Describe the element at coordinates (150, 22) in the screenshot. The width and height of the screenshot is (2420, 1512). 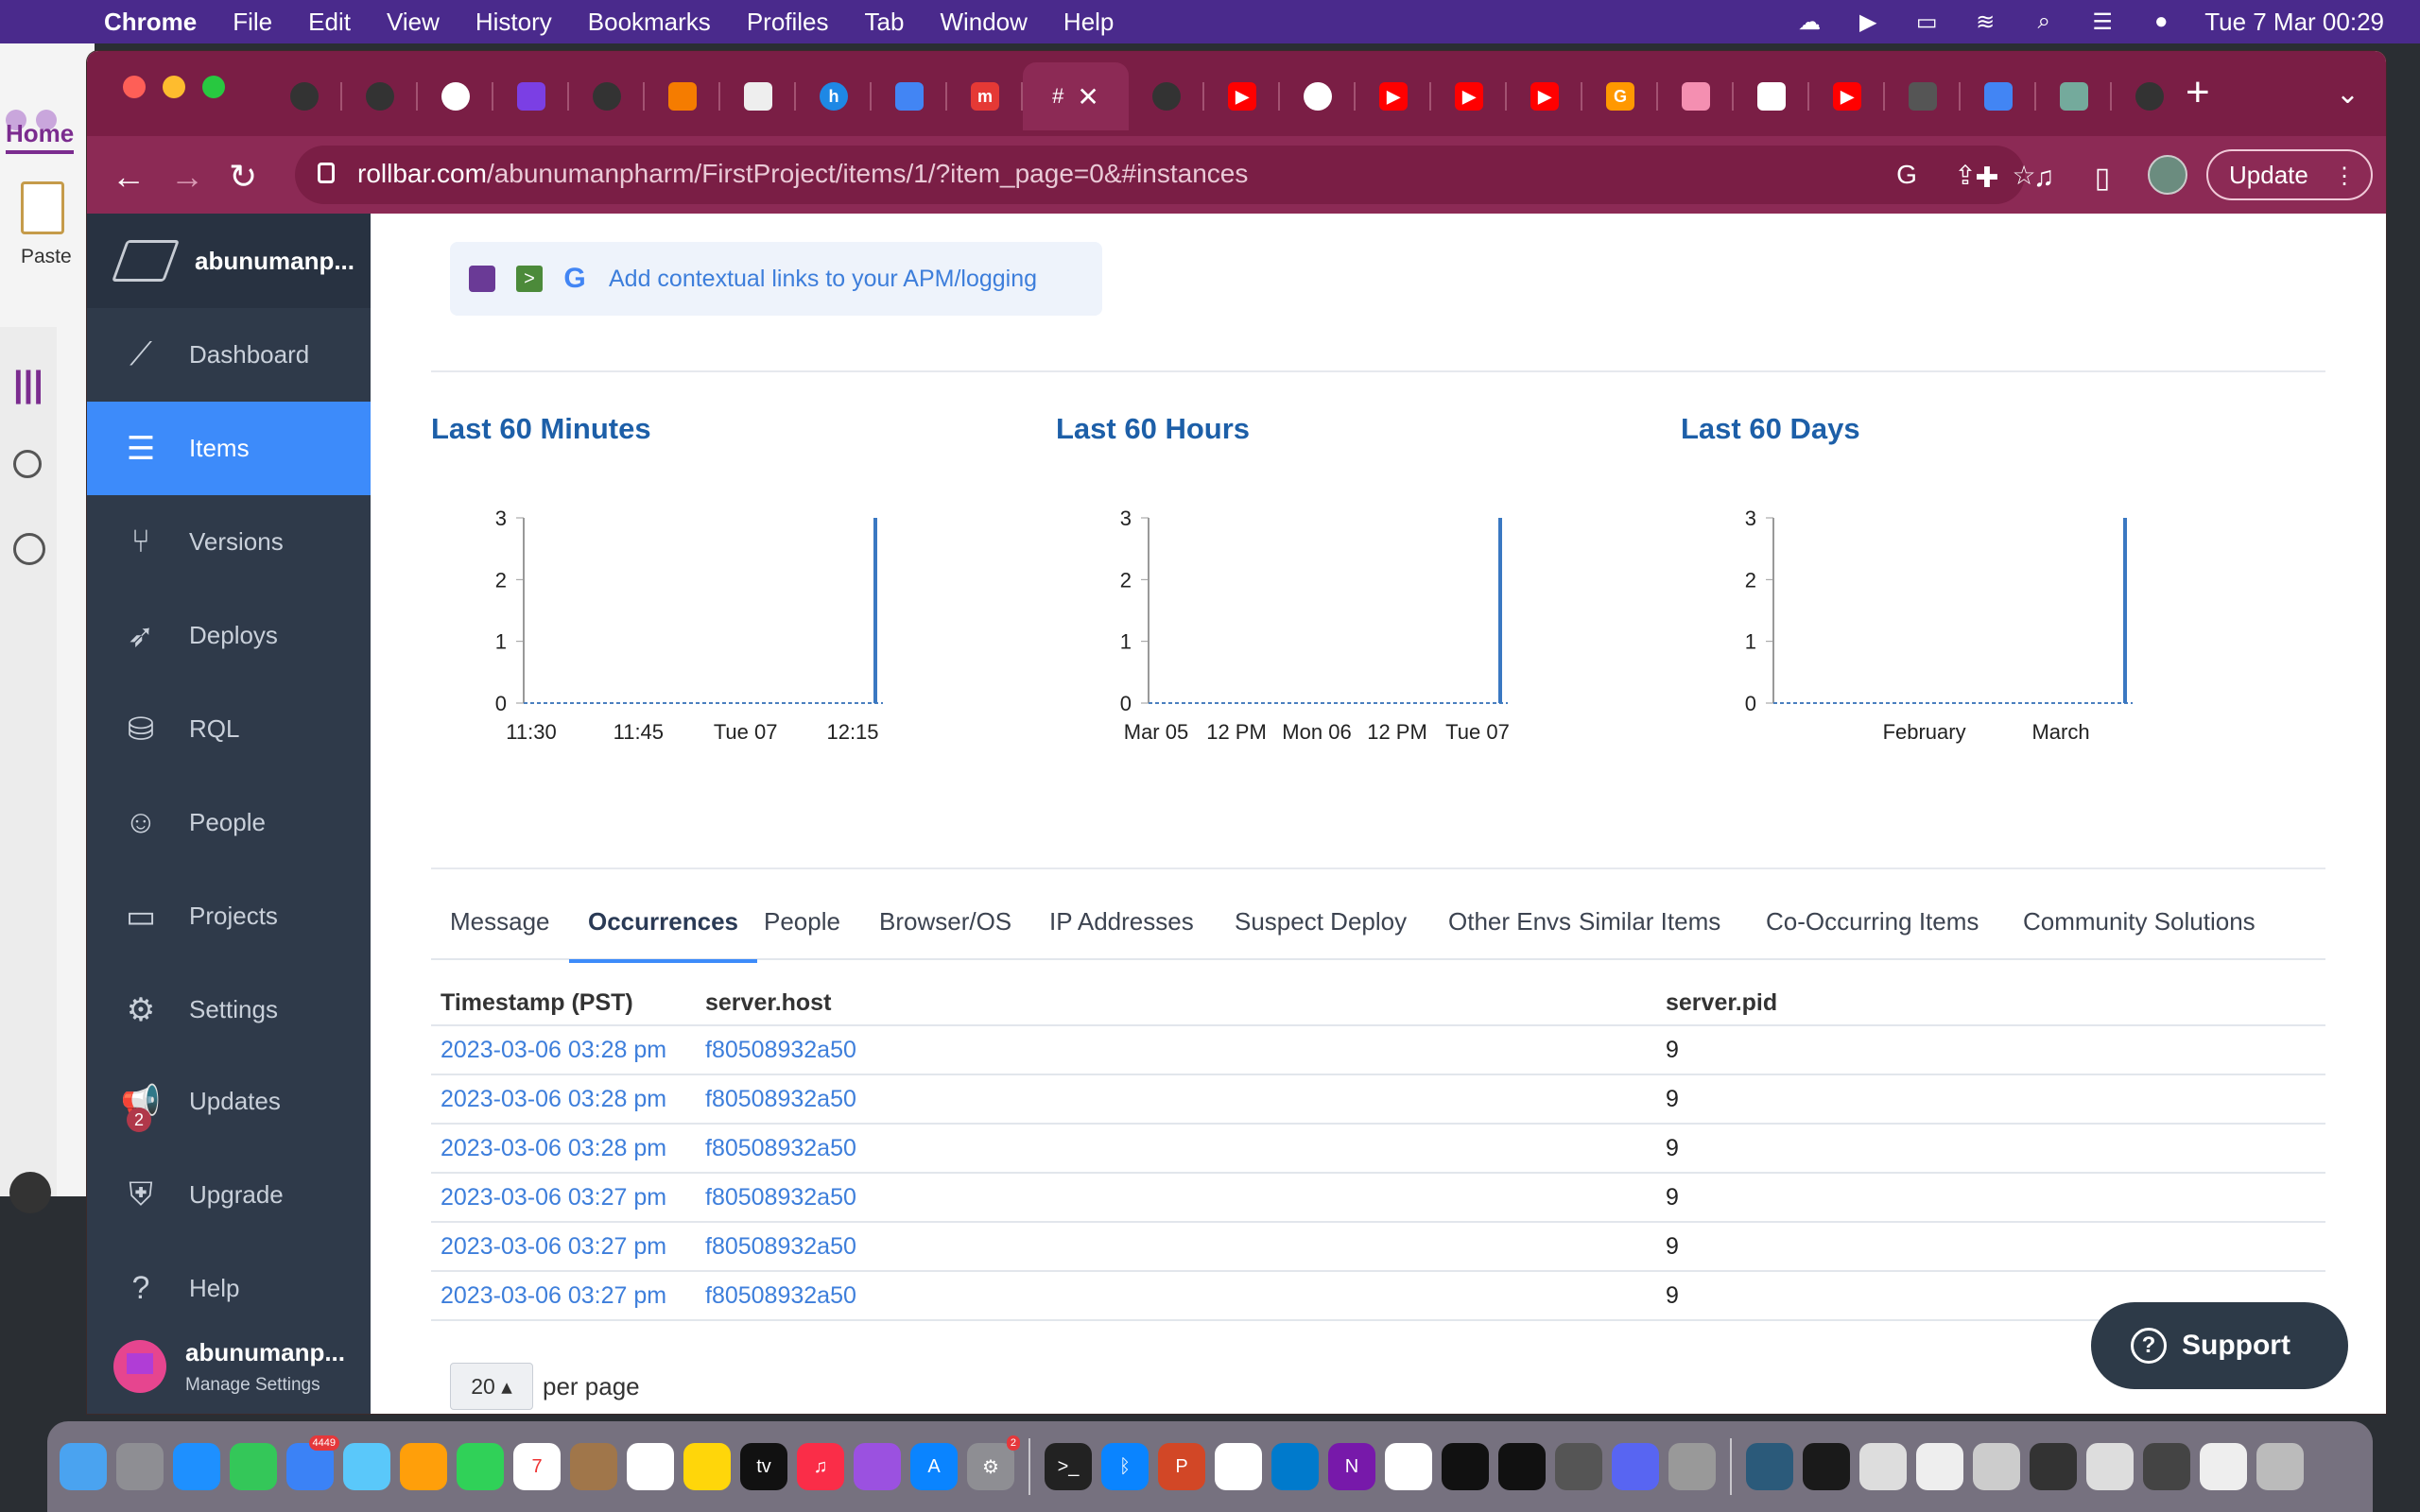
I see `menu-app-name: Chrome` at that location.